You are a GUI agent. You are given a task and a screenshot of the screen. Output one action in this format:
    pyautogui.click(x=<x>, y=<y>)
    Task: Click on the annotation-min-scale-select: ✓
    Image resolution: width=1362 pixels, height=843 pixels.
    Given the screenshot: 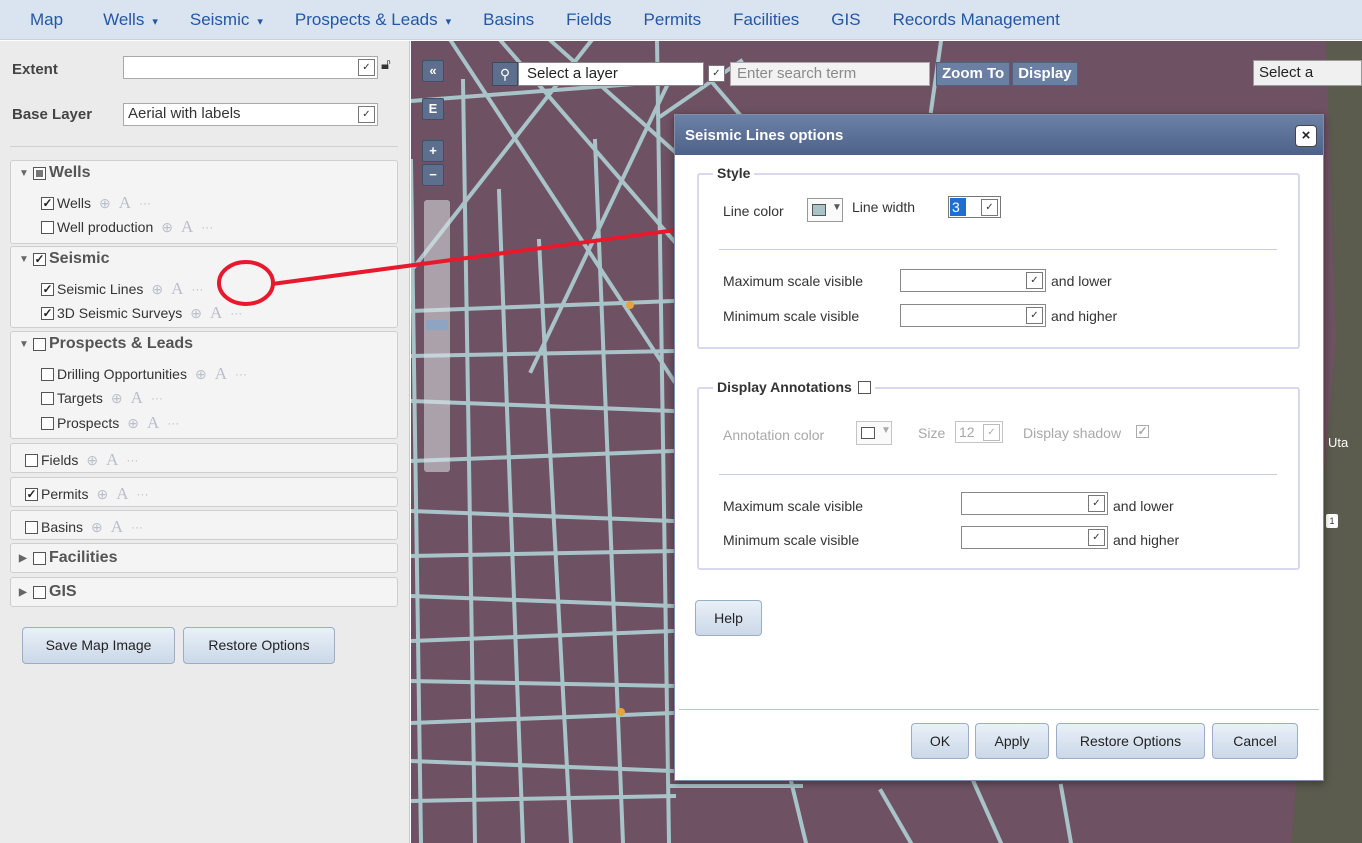 What is the action you would take?
    pyautogui.click(x=1034, y=537)
    